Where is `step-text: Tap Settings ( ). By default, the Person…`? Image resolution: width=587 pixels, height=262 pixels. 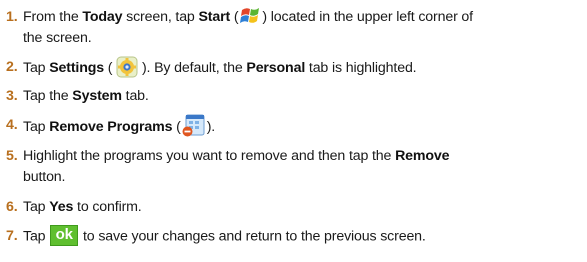
step-text: Tap Settings ( ). By default, the Person… is located at coordinates (304, 67).